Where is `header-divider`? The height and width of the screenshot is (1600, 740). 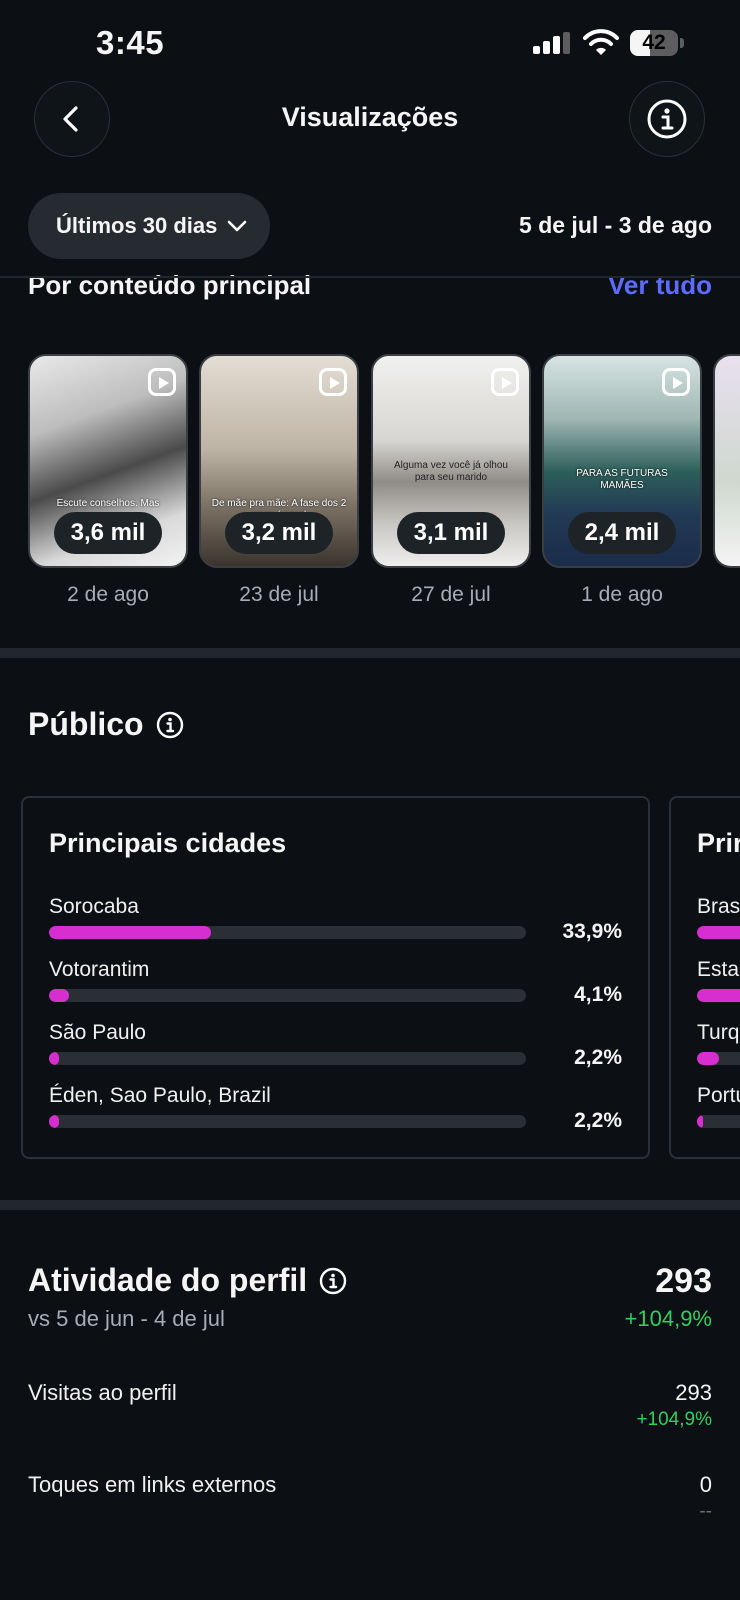
header-divider is located at coordinates (370, 277).